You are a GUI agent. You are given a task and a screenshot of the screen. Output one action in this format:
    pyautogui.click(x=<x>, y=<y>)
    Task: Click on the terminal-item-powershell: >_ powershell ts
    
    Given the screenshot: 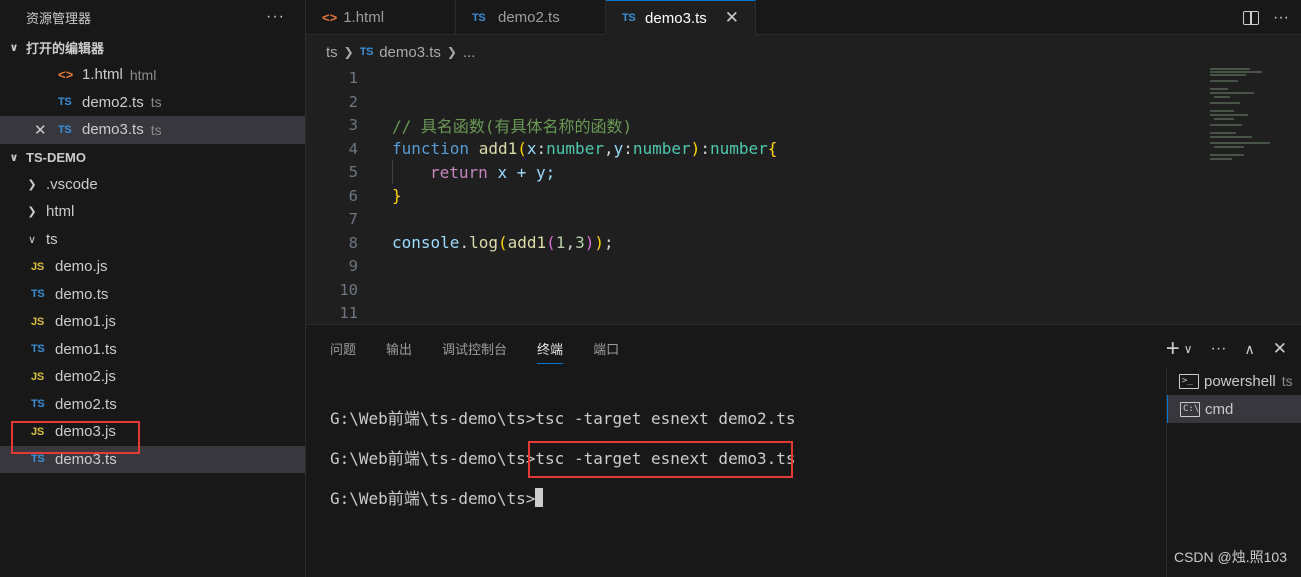 What is the action you would take?
    pyautogui.click(x=1234, y=381)
    